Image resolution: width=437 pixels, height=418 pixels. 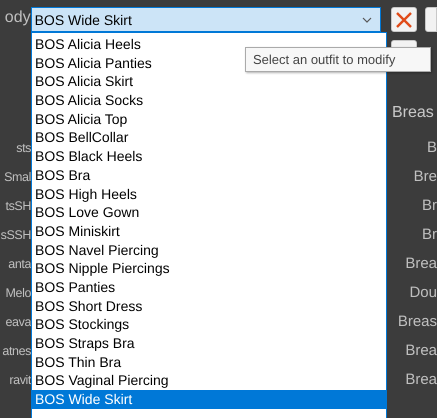 What do you see at coordinates (367, 19) in the screenshot?
I see `caret-icon` at bounding box center [367, 19].